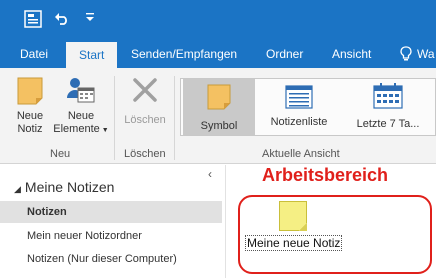 This screenshot has height=278, width=436. Describe the element at coordinates (184, 54) in the screenshot. I see `tab-senden-empfangen: Senden/Empfangen` at that location.